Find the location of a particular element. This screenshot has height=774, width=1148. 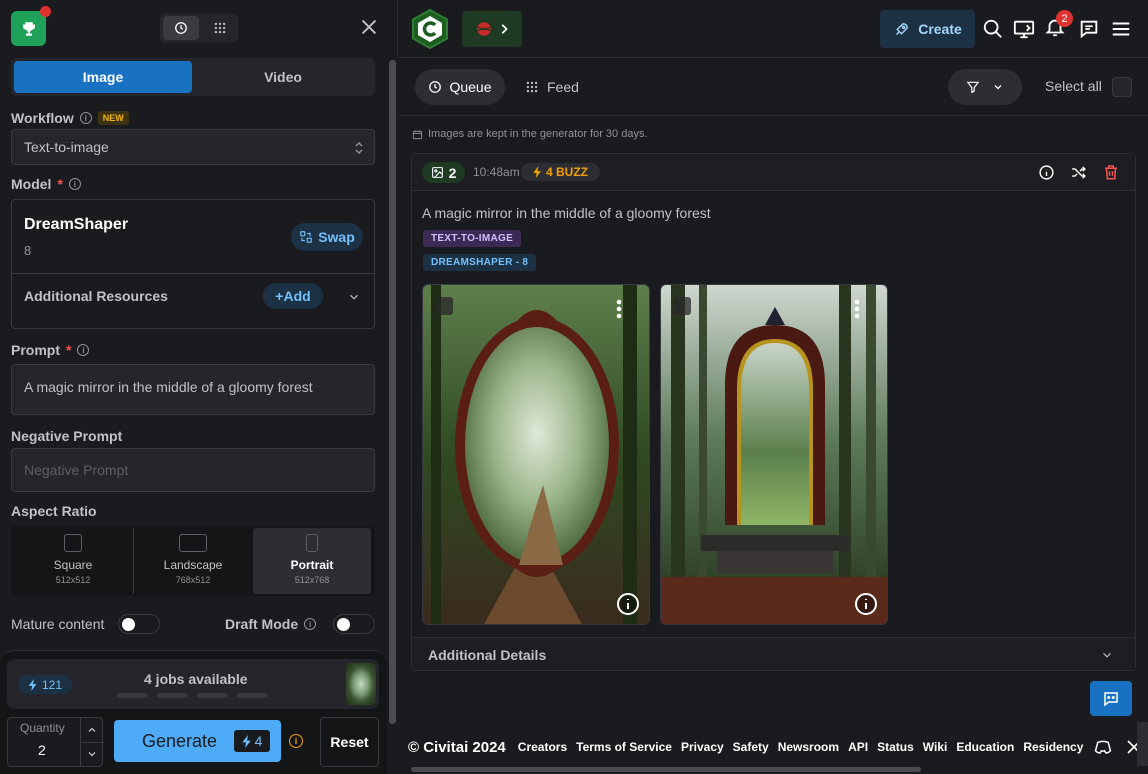

model-tag: DREAMSHAPER - 8 is located at coordinates (480, 262).